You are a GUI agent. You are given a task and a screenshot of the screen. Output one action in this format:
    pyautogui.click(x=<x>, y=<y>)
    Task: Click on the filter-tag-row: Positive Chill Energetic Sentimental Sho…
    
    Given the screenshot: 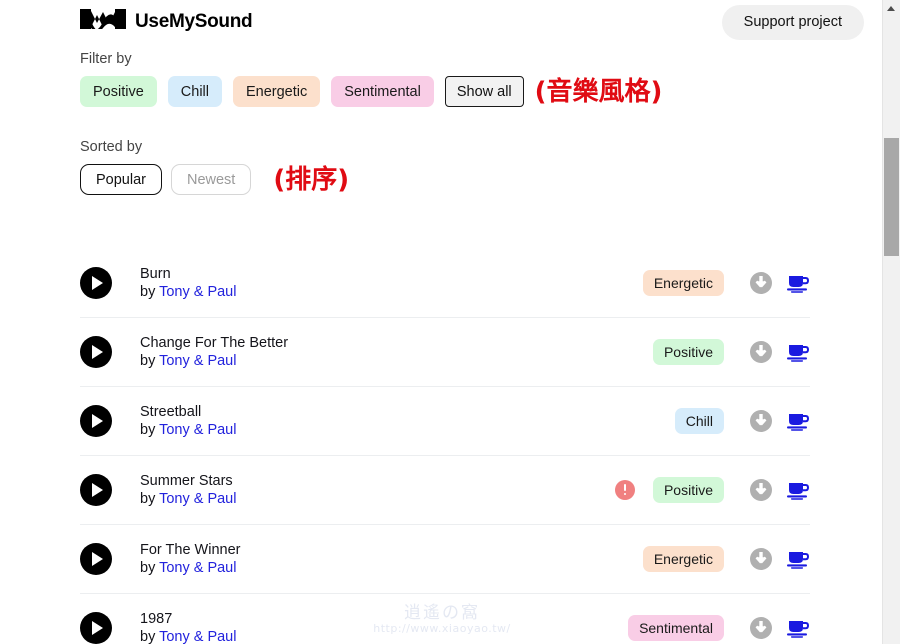 What is the action you would take?
    pyautogui.click(x=371, y=91)
    